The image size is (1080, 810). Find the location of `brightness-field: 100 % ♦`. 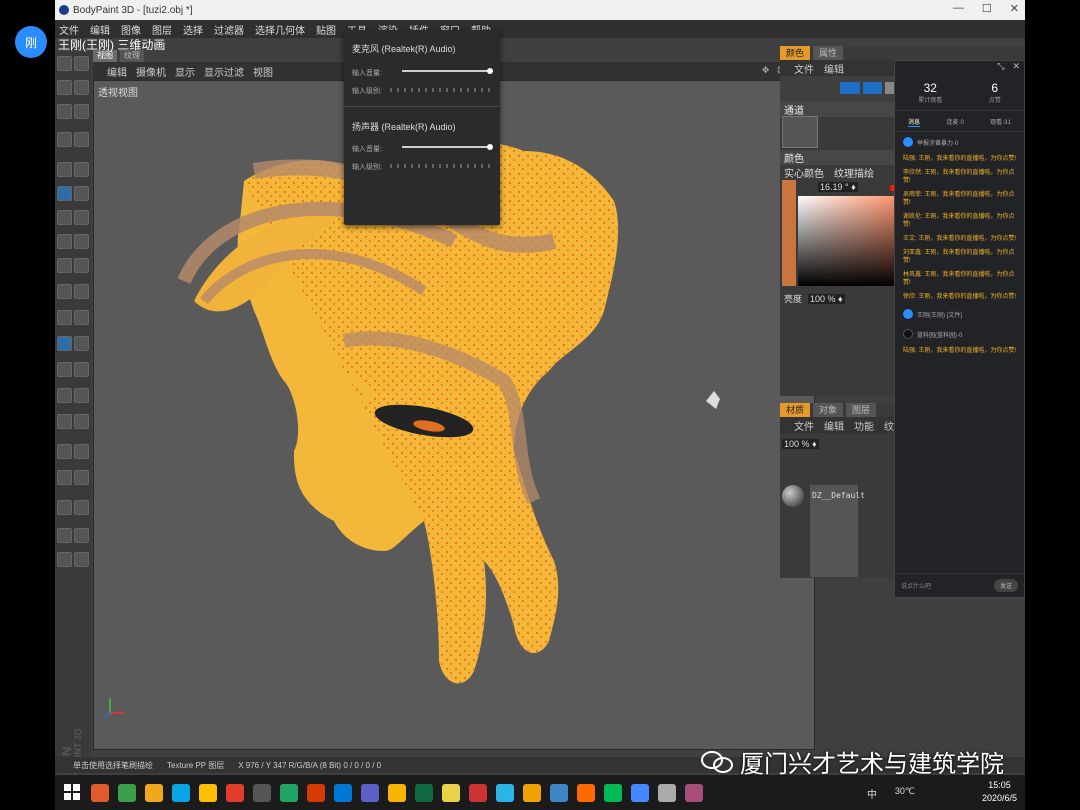

brightness-field: 100 % ♦ is located at coordinates (826, 298).